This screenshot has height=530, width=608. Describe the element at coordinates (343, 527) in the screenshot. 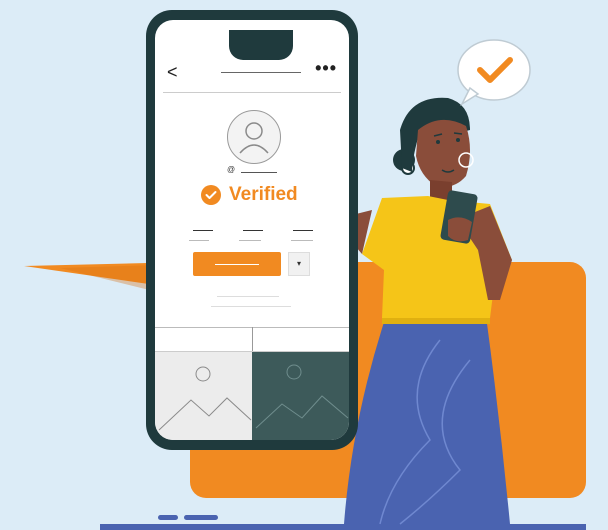

I see `floor-line` at that location.